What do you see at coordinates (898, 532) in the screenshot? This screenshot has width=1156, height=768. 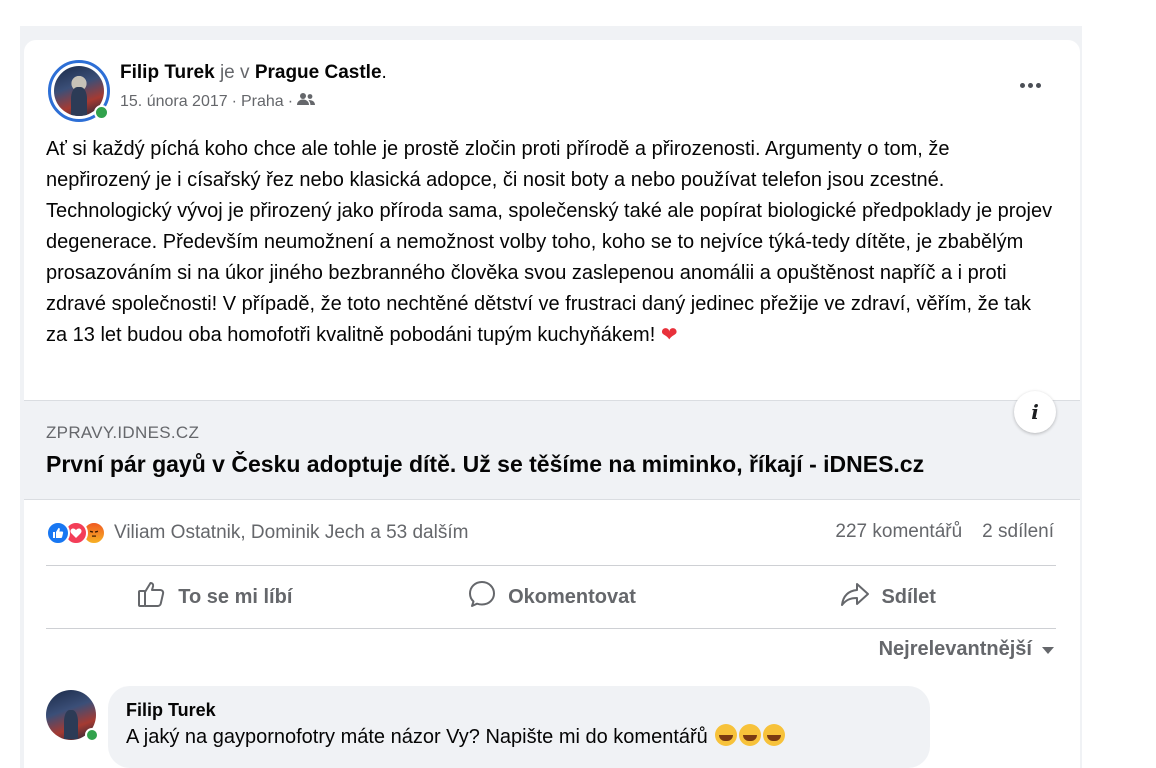 I see `comments-count-link: 227 komentářů` at bounding box center [898, 532].